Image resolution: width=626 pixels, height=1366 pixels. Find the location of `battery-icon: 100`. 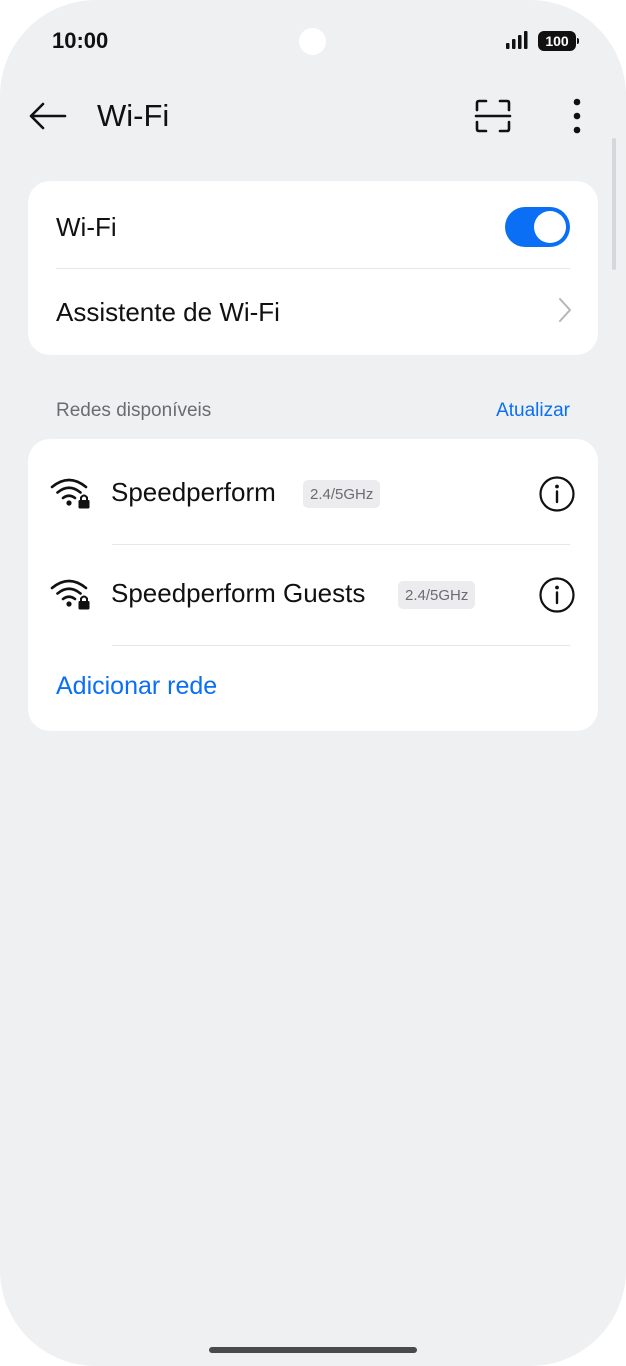

battery-icon: 100 is located at coordinates (558, 41).